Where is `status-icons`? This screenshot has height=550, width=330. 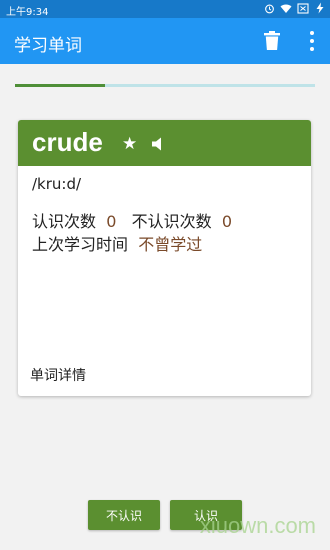
status-icons is located at coordinates (294, 8).